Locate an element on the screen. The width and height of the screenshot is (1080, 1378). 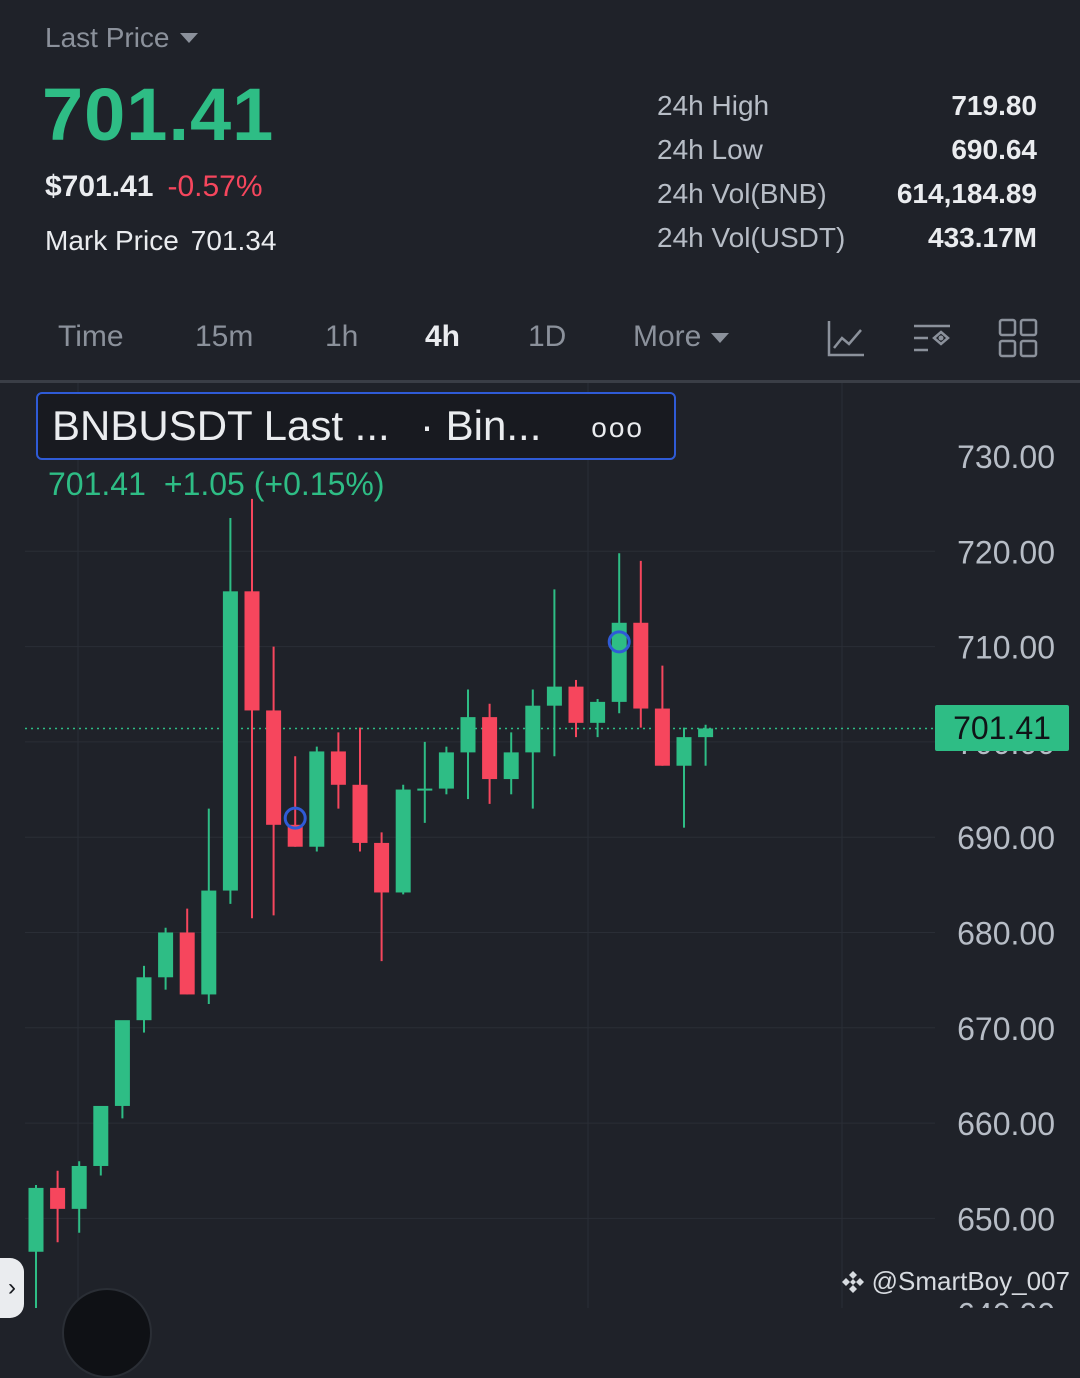
tab-1d: 1D is located at coordinates (547, 337).